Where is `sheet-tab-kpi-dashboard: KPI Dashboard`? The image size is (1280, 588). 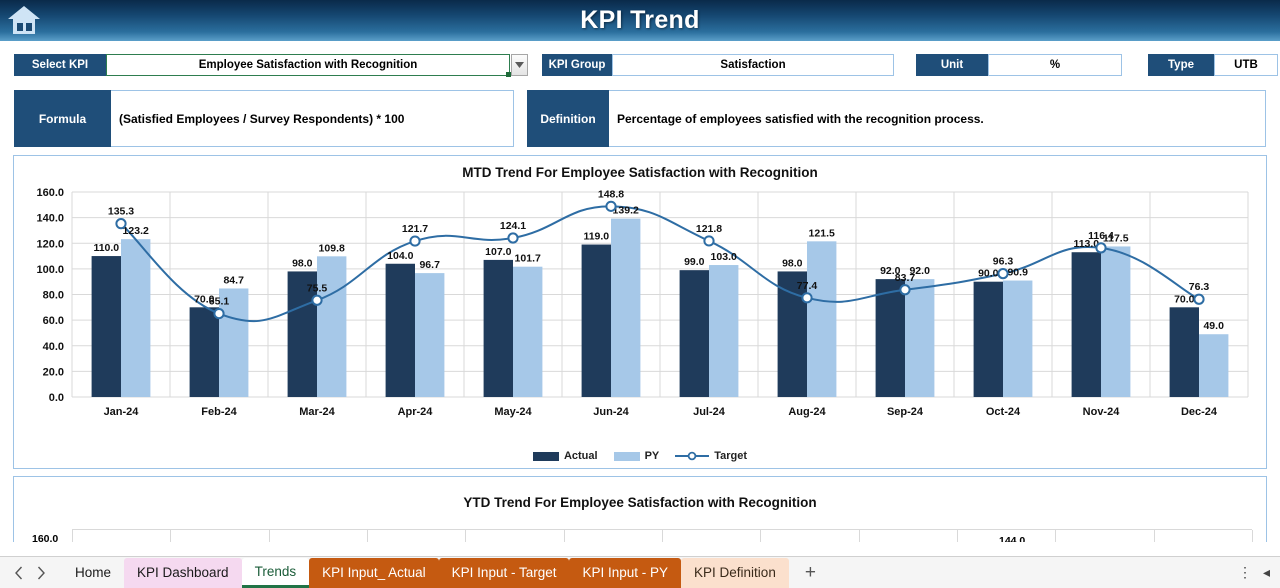 sheet-tab-kpi-dashboard: KPI Dashboard is located at coordinates (183, 572).